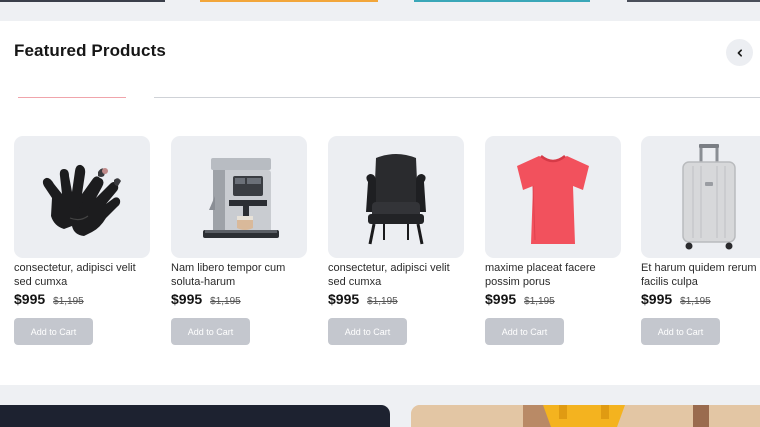  I want to click on top-banner-strip, so click(380, 10).